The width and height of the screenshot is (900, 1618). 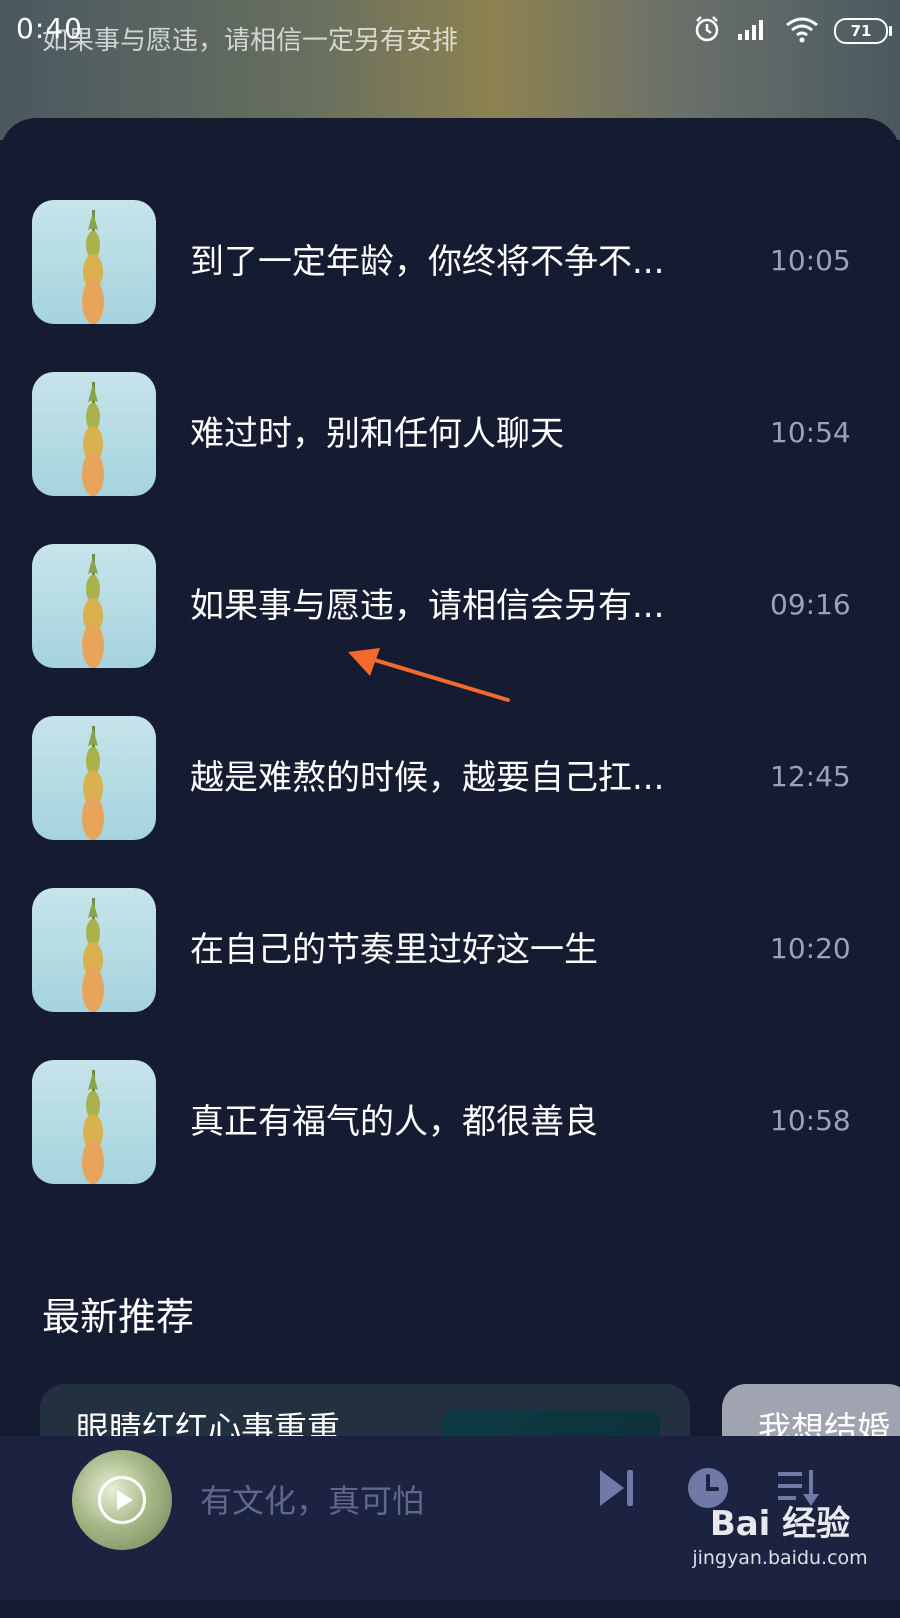 I want to click on track-time: 10:58, so click(x=810, y=1120).